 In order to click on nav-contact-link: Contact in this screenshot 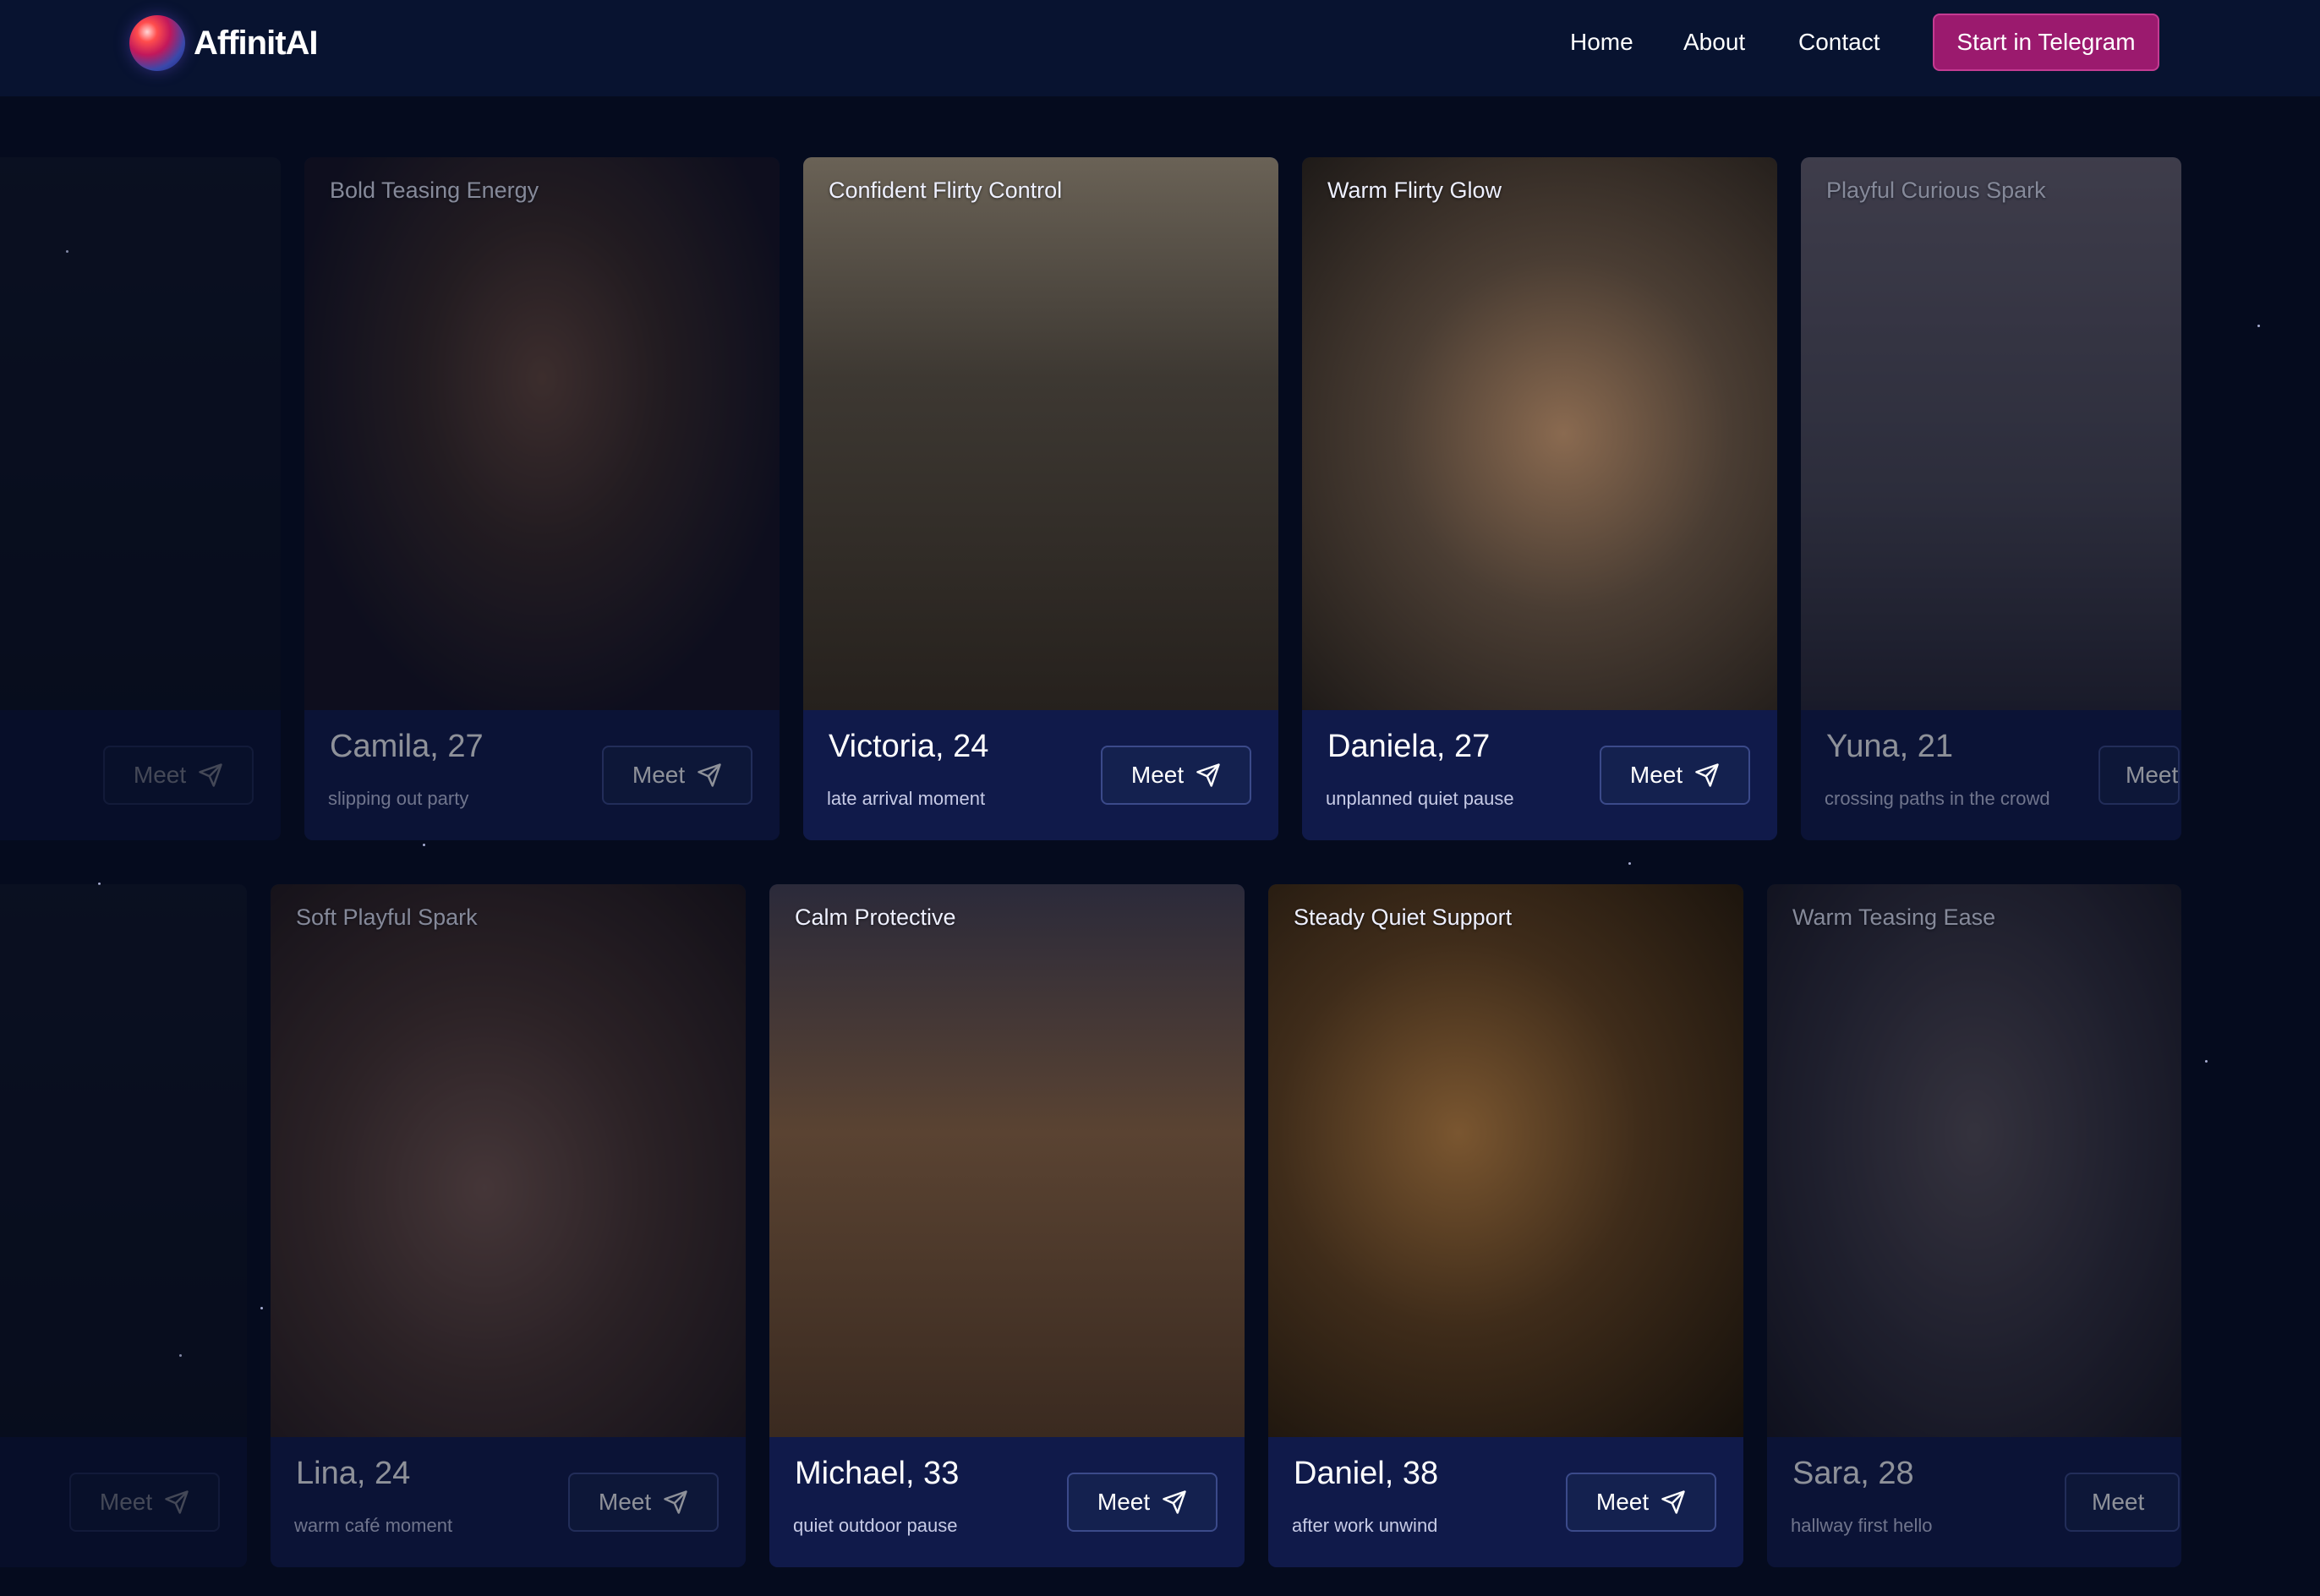, I will do `click(1839, 42)`.